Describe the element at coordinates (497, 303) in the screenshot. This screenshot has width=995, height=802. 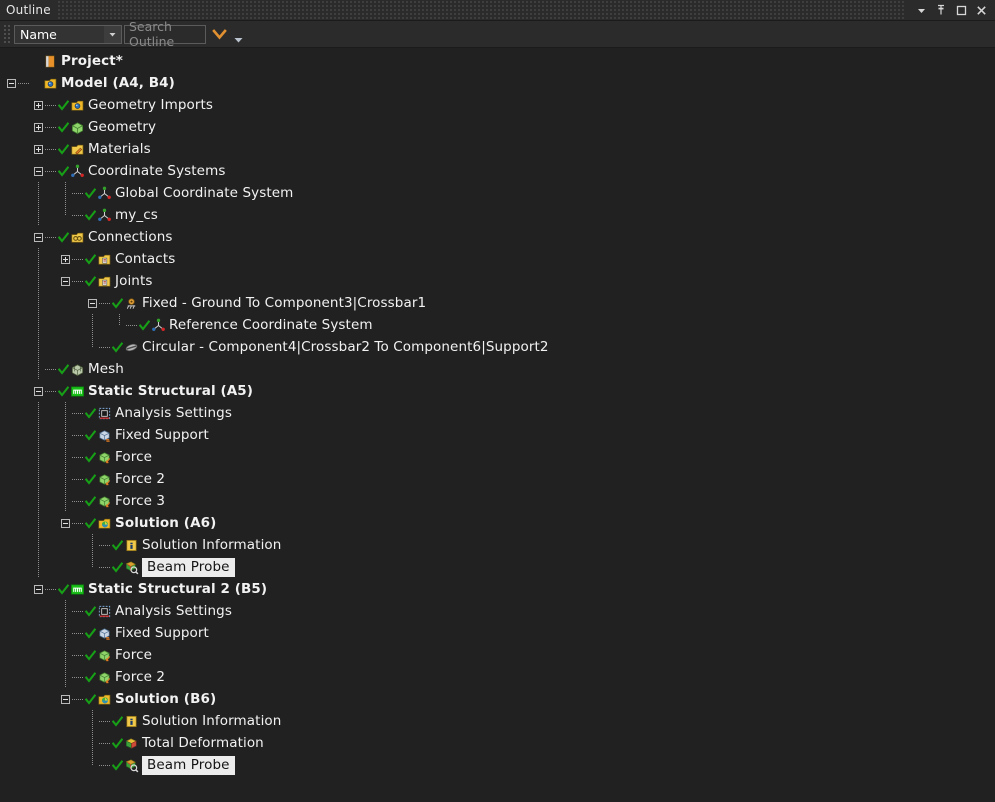
I see `tree-node: Fixed - Ground To Component3|Crossbar1` at that location.